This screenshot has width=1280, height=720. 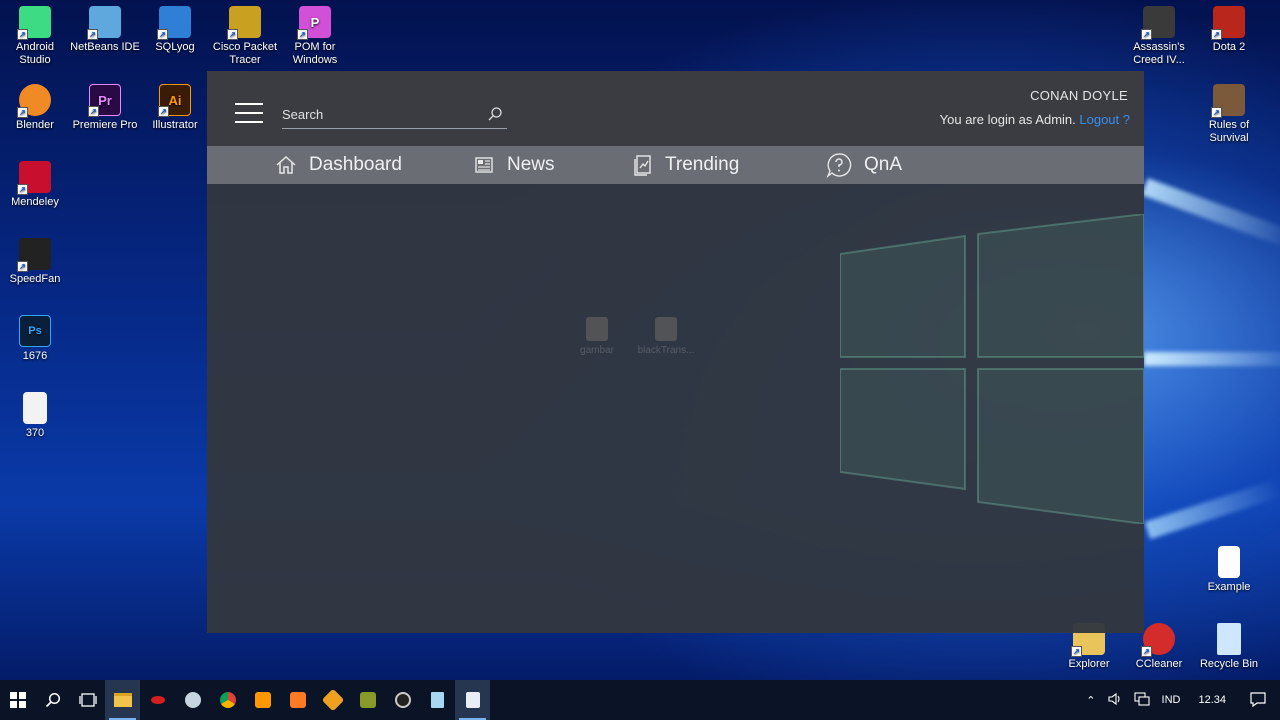 I want to click on desktop-icon-speedfan: ↗ SpeedFan, so click(x=35, y=262).